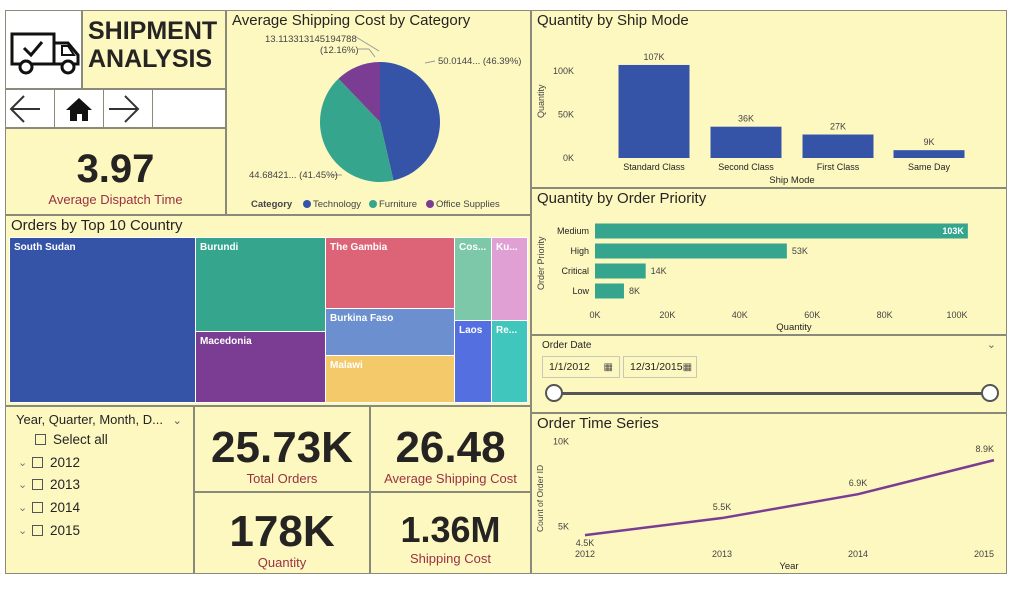  Describe the element at coordinates (49, 462) in the screenshot. I see `slicer-item-2012: ⌄ 2012` at that location.